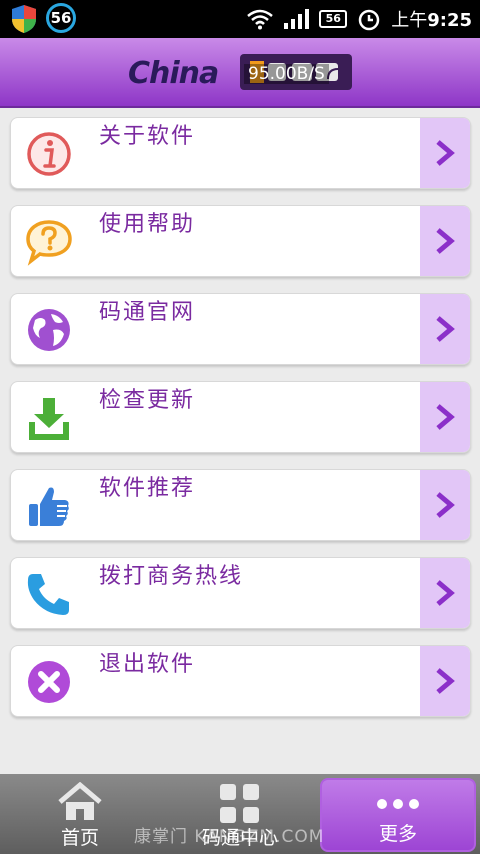 The image size is (480, 854). I want to click on thumbs-up-icon, so click(49, 506).